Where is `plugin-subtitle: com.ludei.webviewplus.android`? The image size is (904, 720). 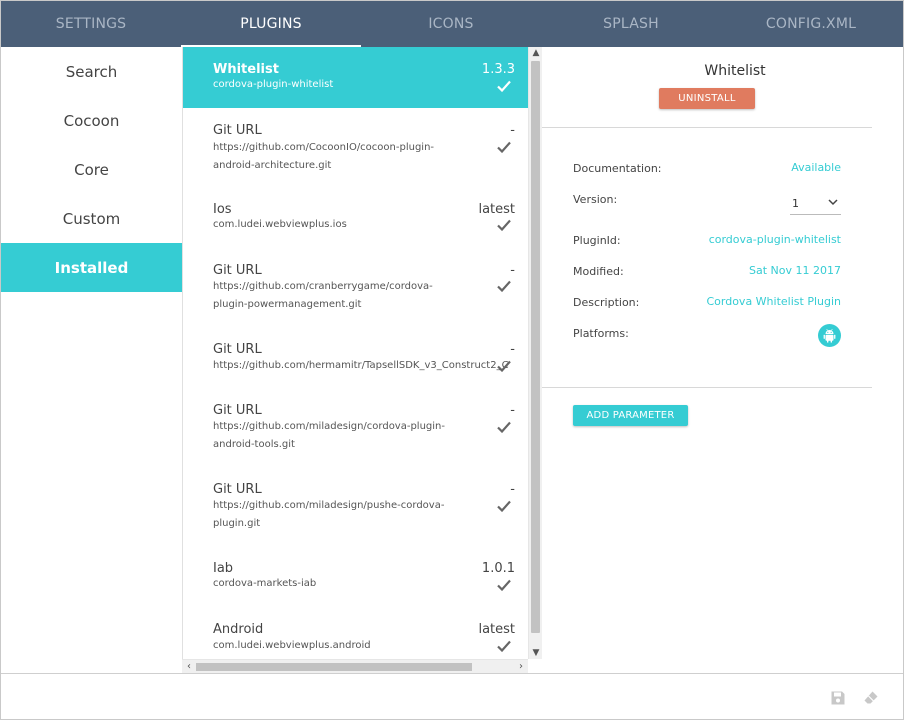
plugin-subtitle: com.ludei.webviewplus.android is located at coordinates (292, 645).